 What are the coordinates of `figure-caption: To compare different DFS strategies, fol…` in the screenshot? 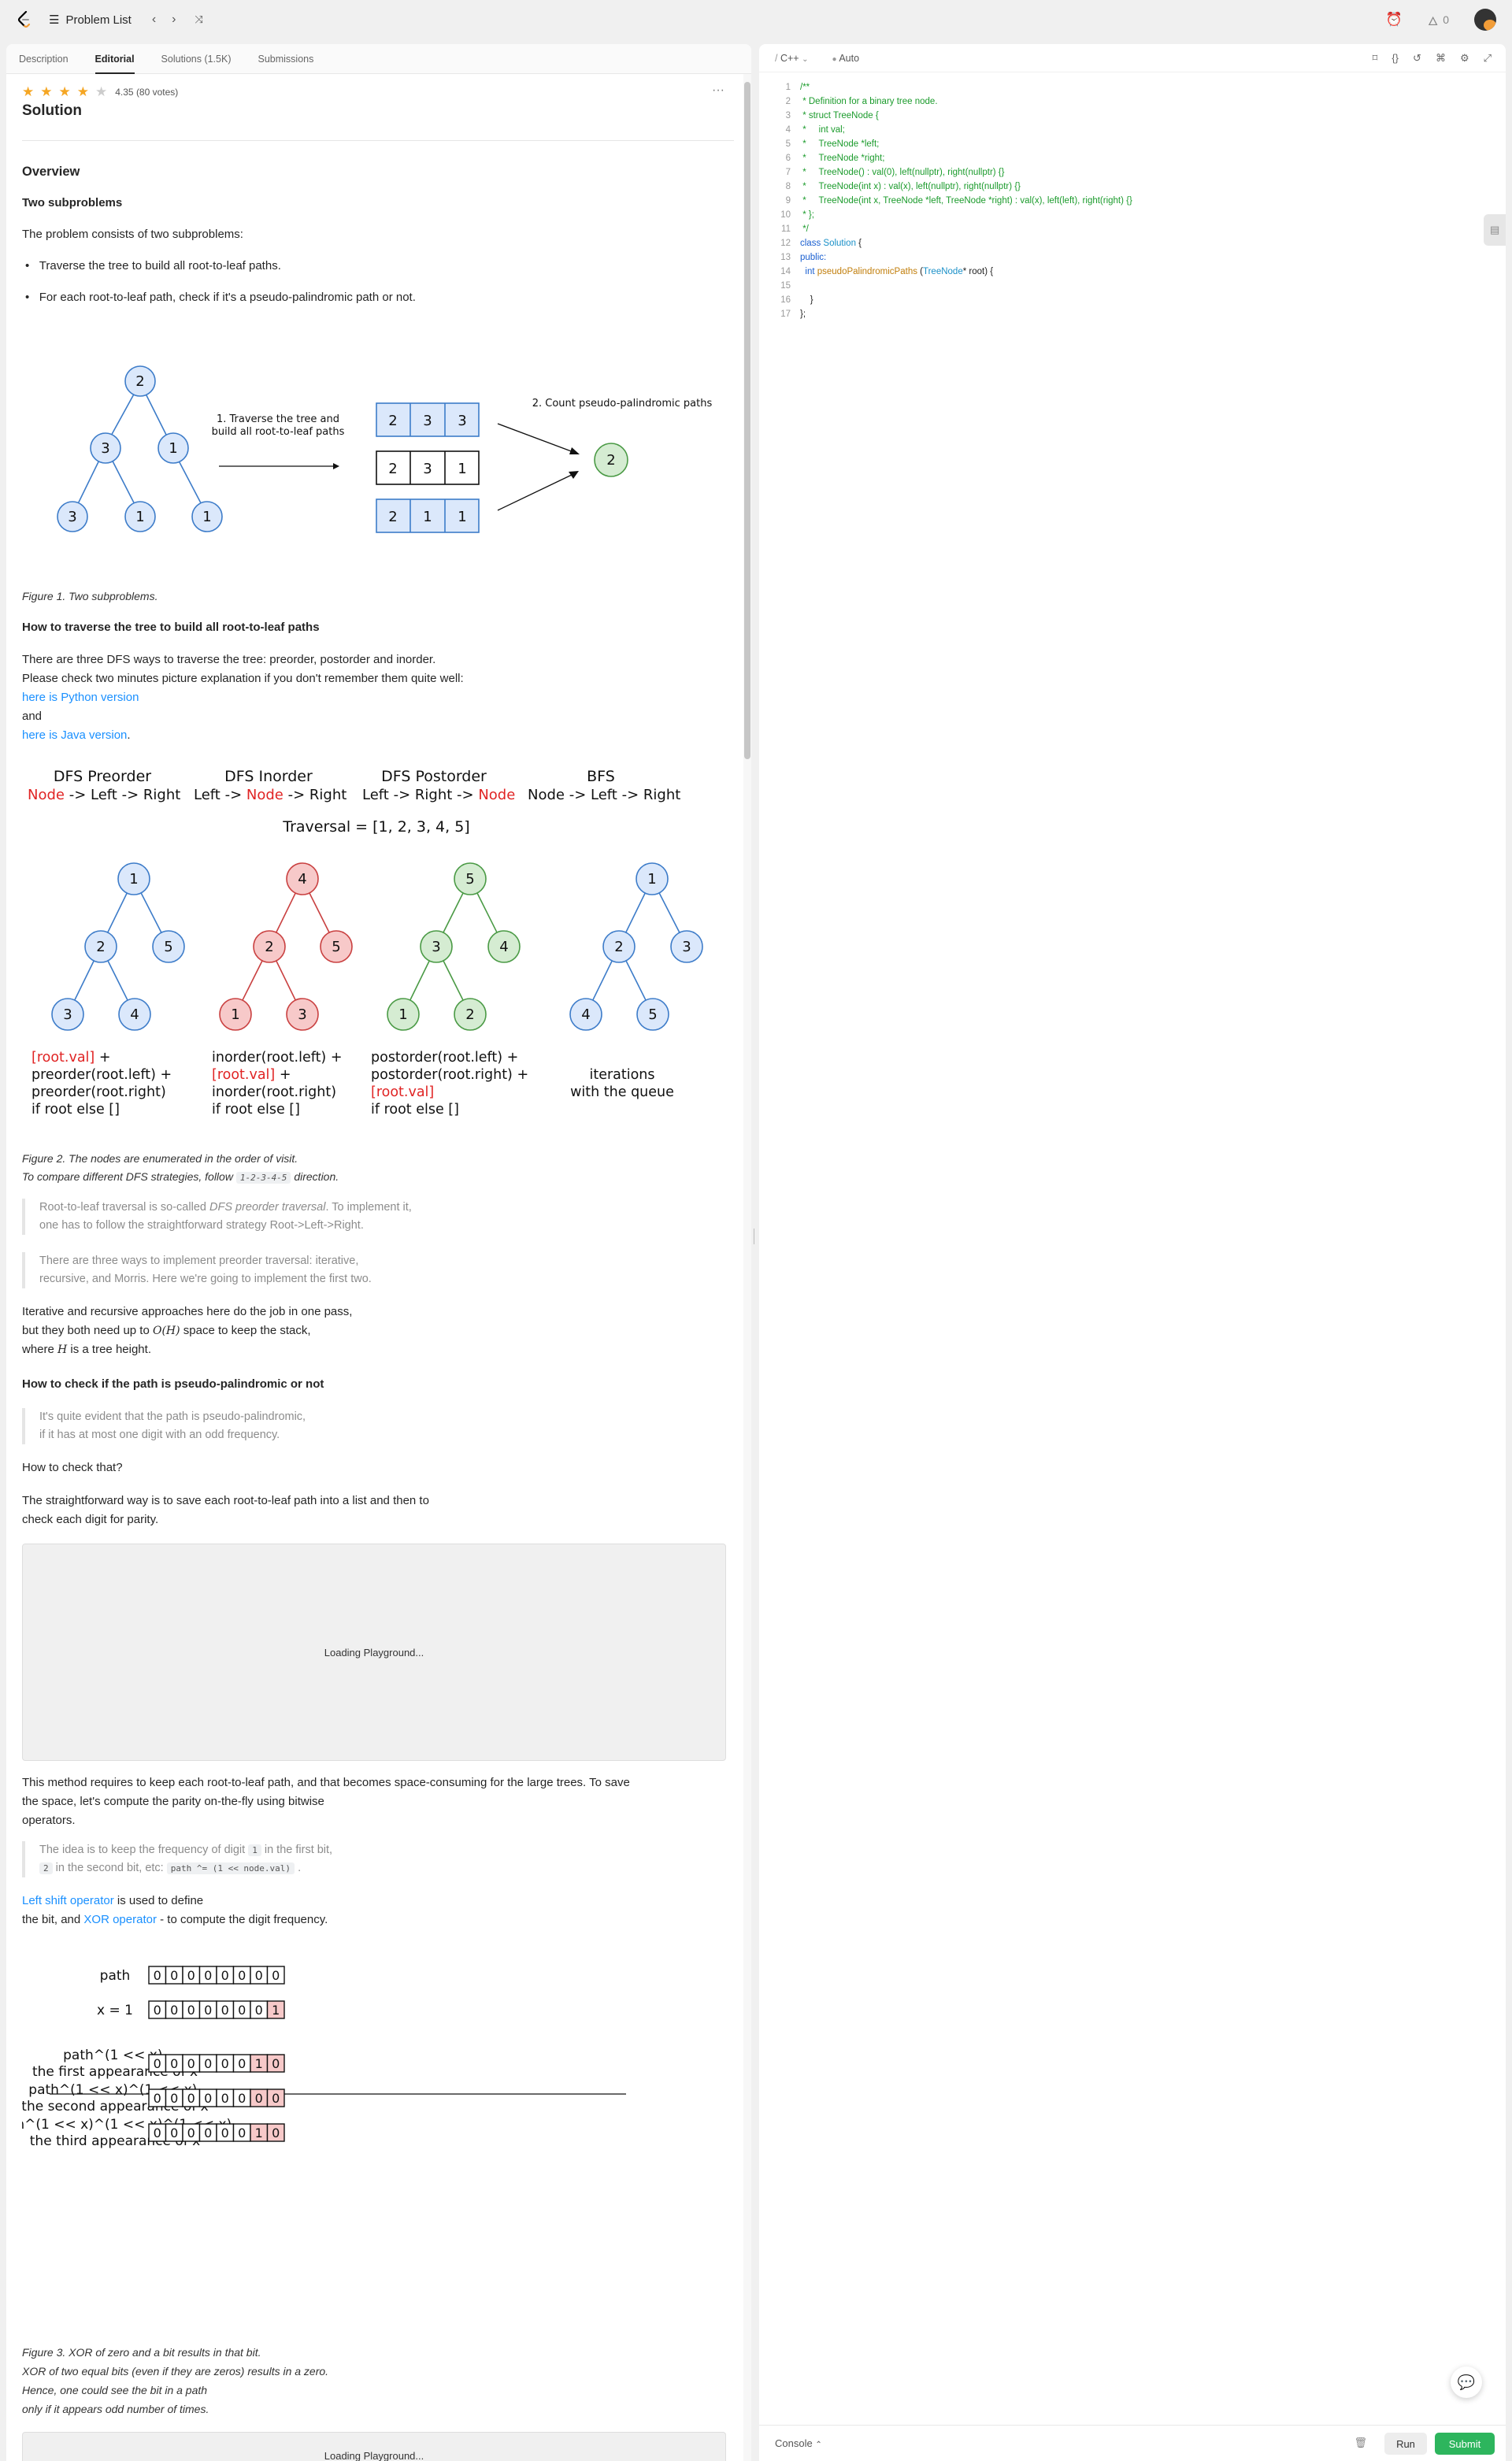 It's located at (180, 1177).